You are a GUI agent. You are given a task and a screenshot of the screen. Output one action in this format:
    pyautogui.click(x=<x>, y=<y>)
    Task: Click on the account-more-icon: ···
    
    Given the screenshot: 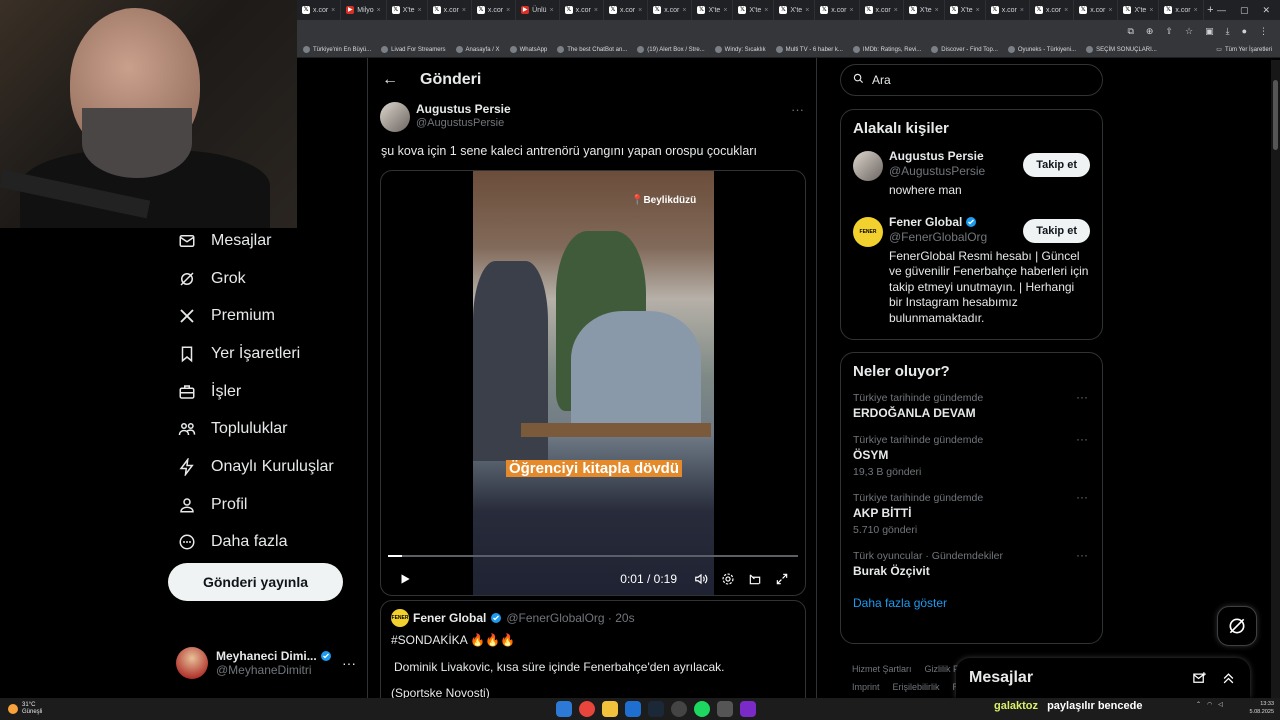 What is the action you would take?
    pyautogui.click(x=349, y=663)
    